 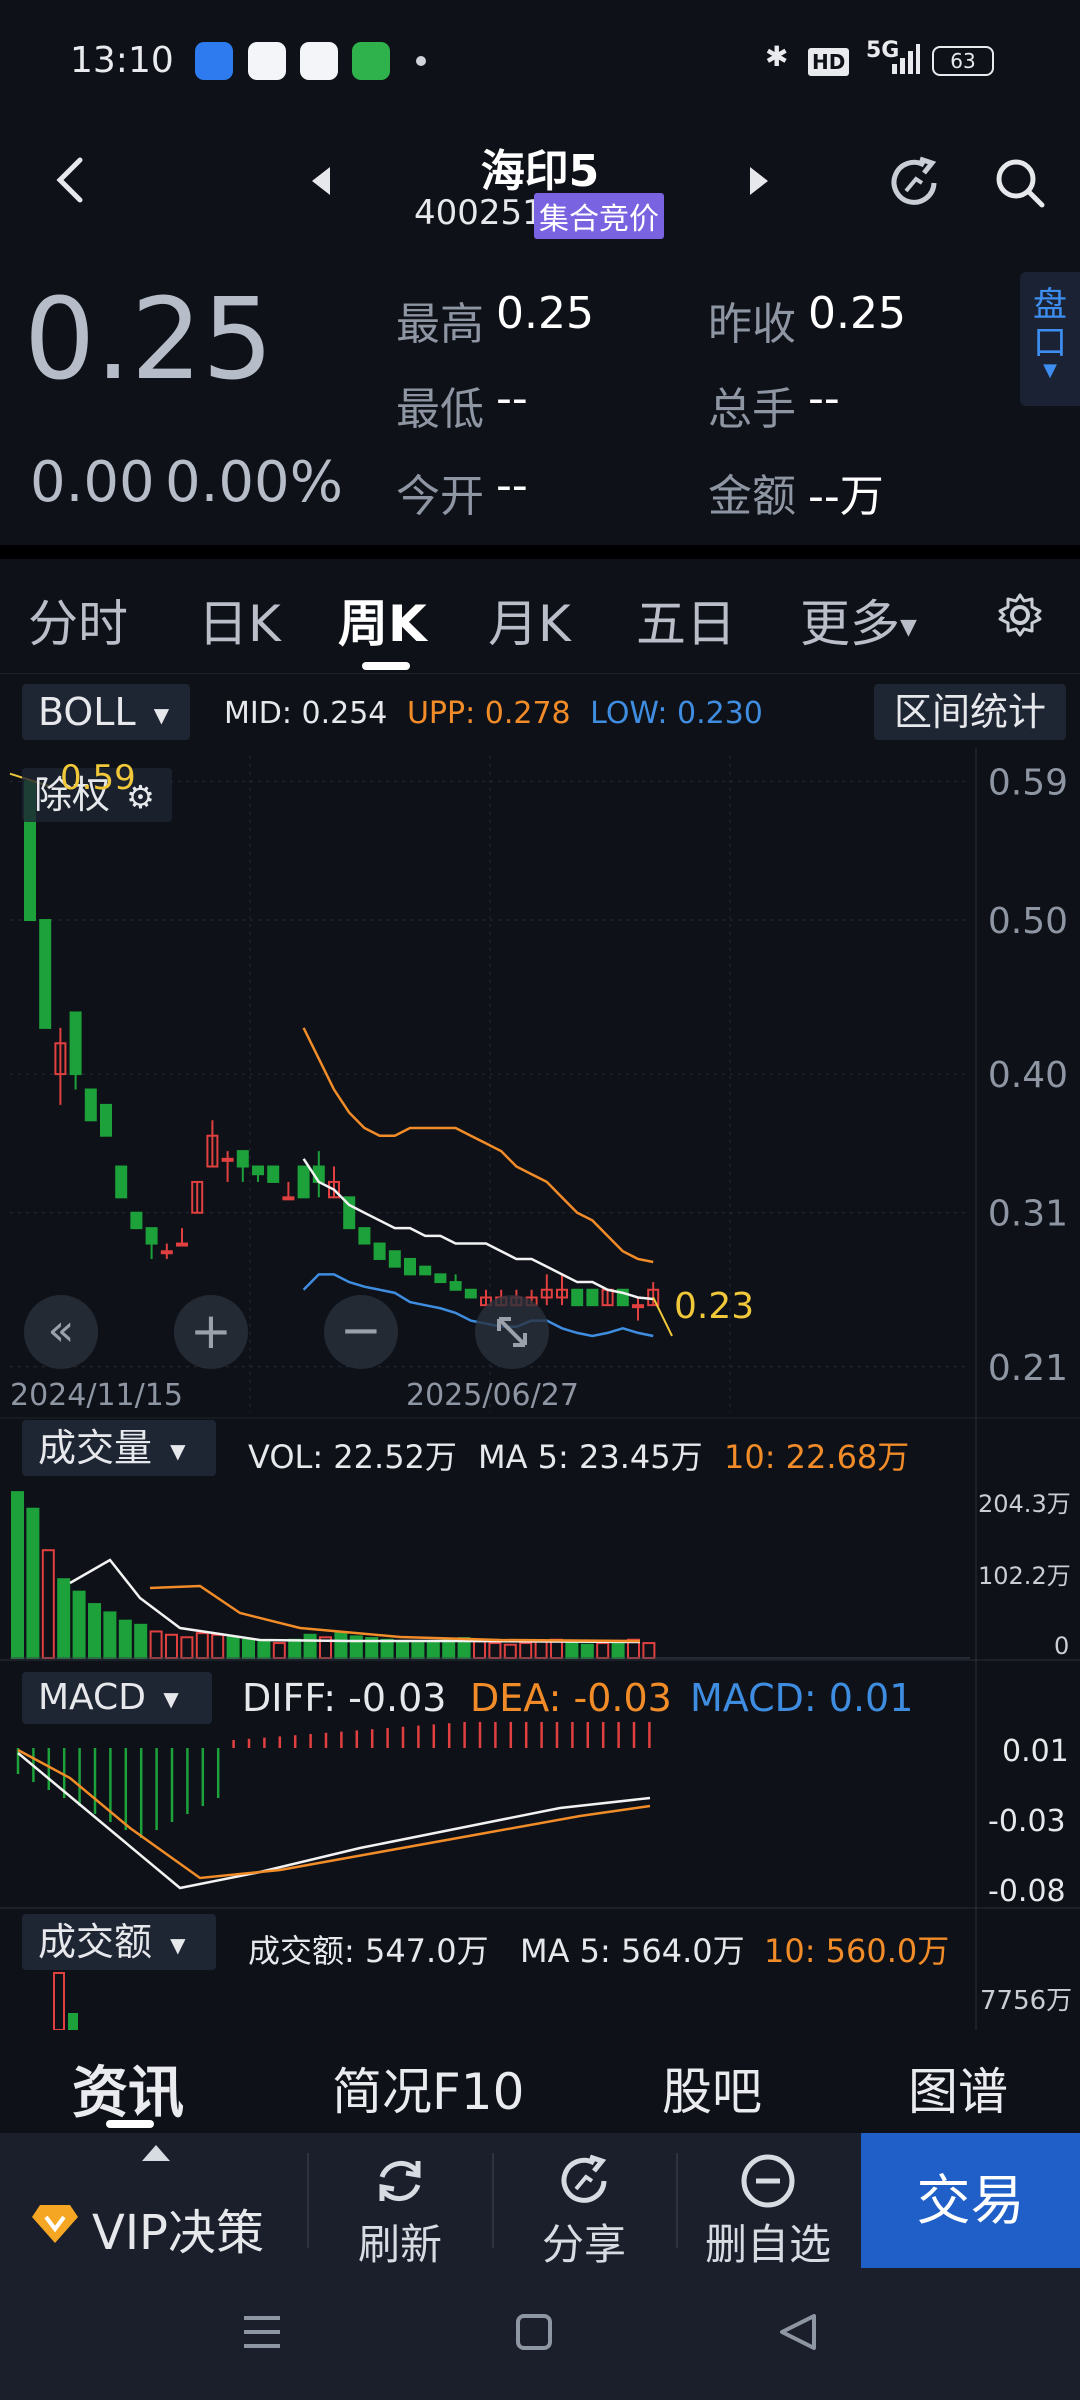 I want to click on tab-more: 更多▼, so click(x=858, y=620).